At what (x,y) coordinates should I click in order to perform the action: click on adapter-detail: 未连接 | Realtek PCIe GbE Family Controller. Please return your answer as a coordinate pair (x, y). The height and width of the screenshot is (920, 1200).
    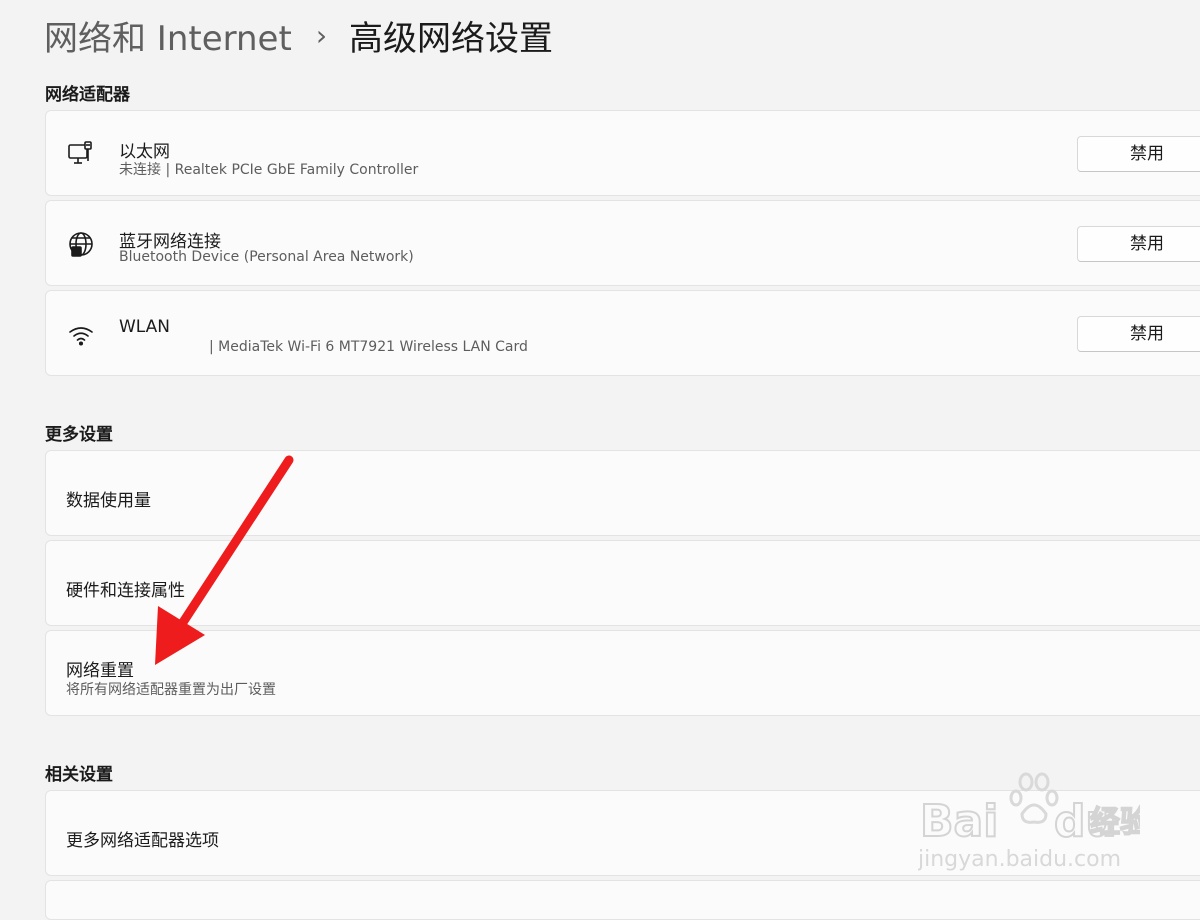
    Looking at the image, I should click on (269, 170).